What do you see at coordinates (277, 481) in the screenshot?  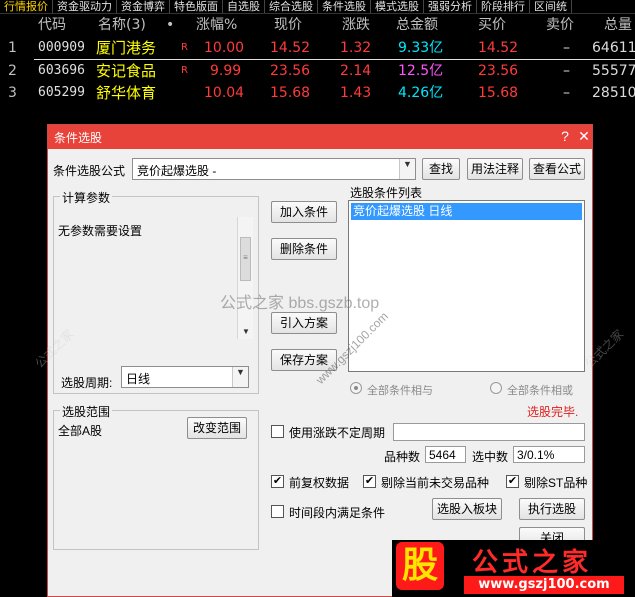 I see `forward-adjust-checkbox: ✔` at bounding box center [277, 481].